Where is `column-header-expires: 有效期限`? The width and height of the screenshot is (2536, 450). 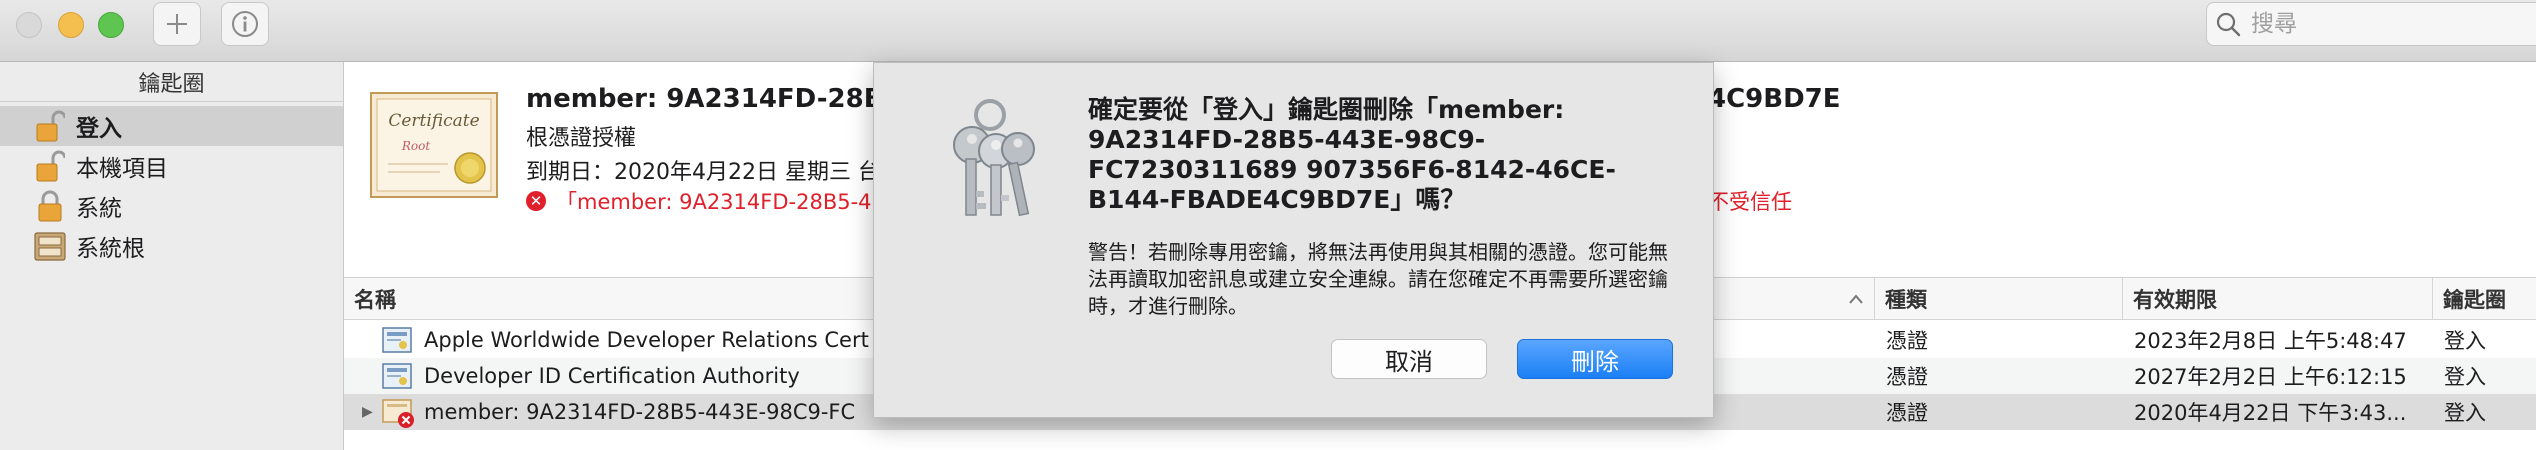
column-header-expires: 有效期限 is located at coordinates (2277, 299).